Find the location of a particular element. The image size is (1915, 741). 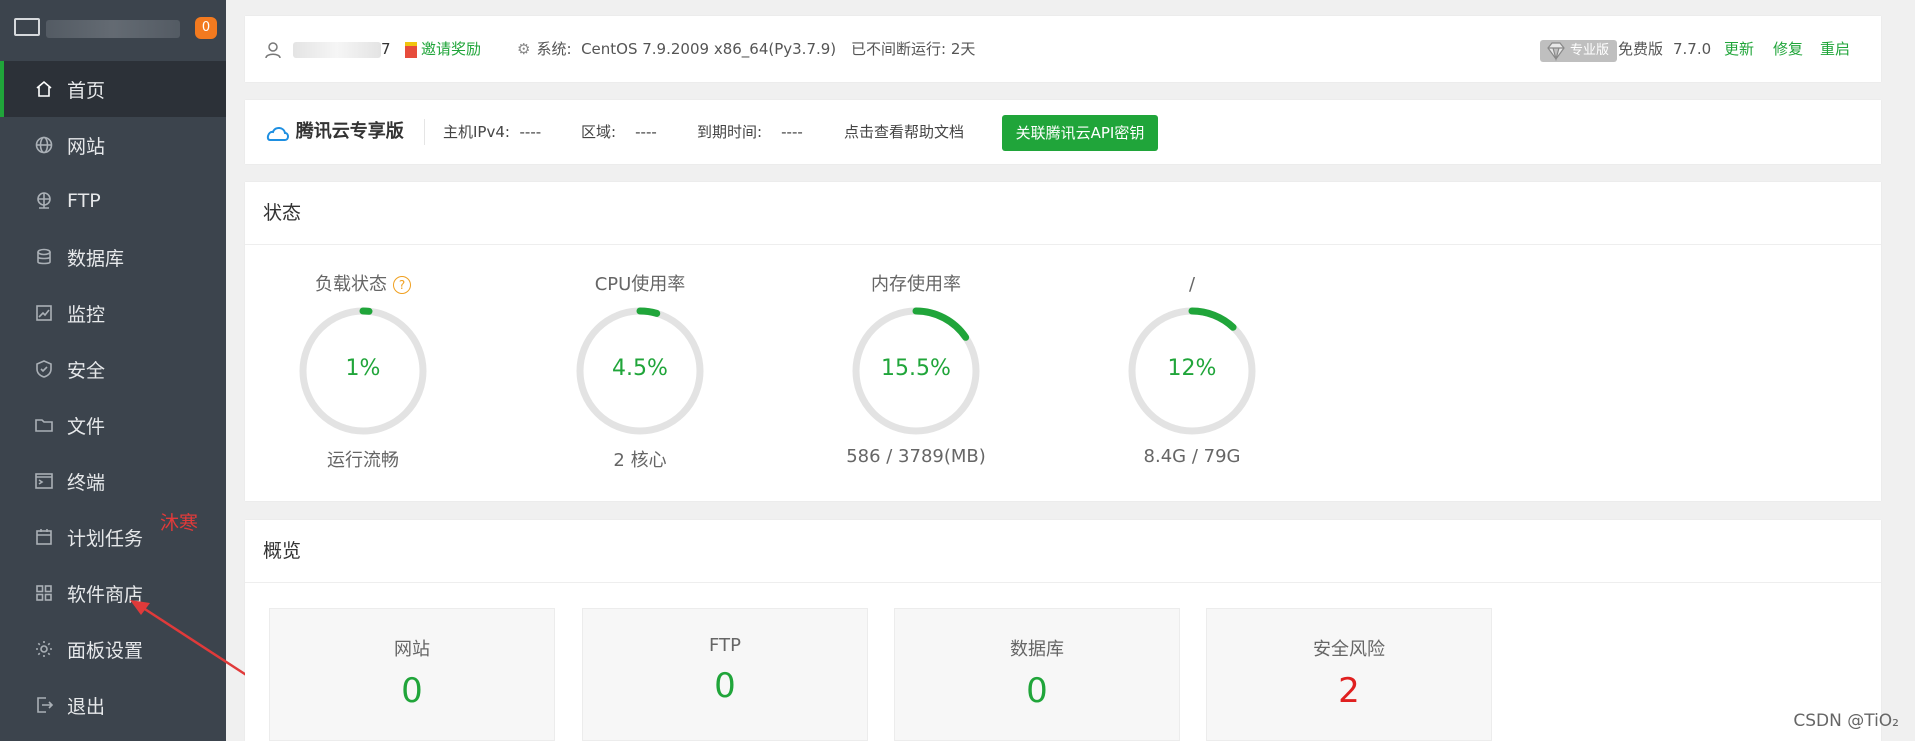

sidebar-item-database: 数据库 is located at coordinates (113, 257).